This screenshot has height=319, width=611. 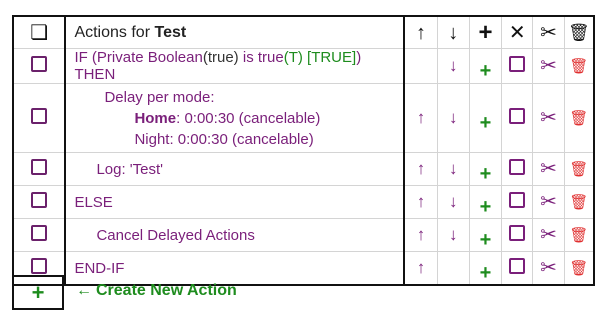 What do you see at coordinates (235, 169) in the screenshot?
I see `action-cell: Log: 'Test'` at bounding box center [235, 169].